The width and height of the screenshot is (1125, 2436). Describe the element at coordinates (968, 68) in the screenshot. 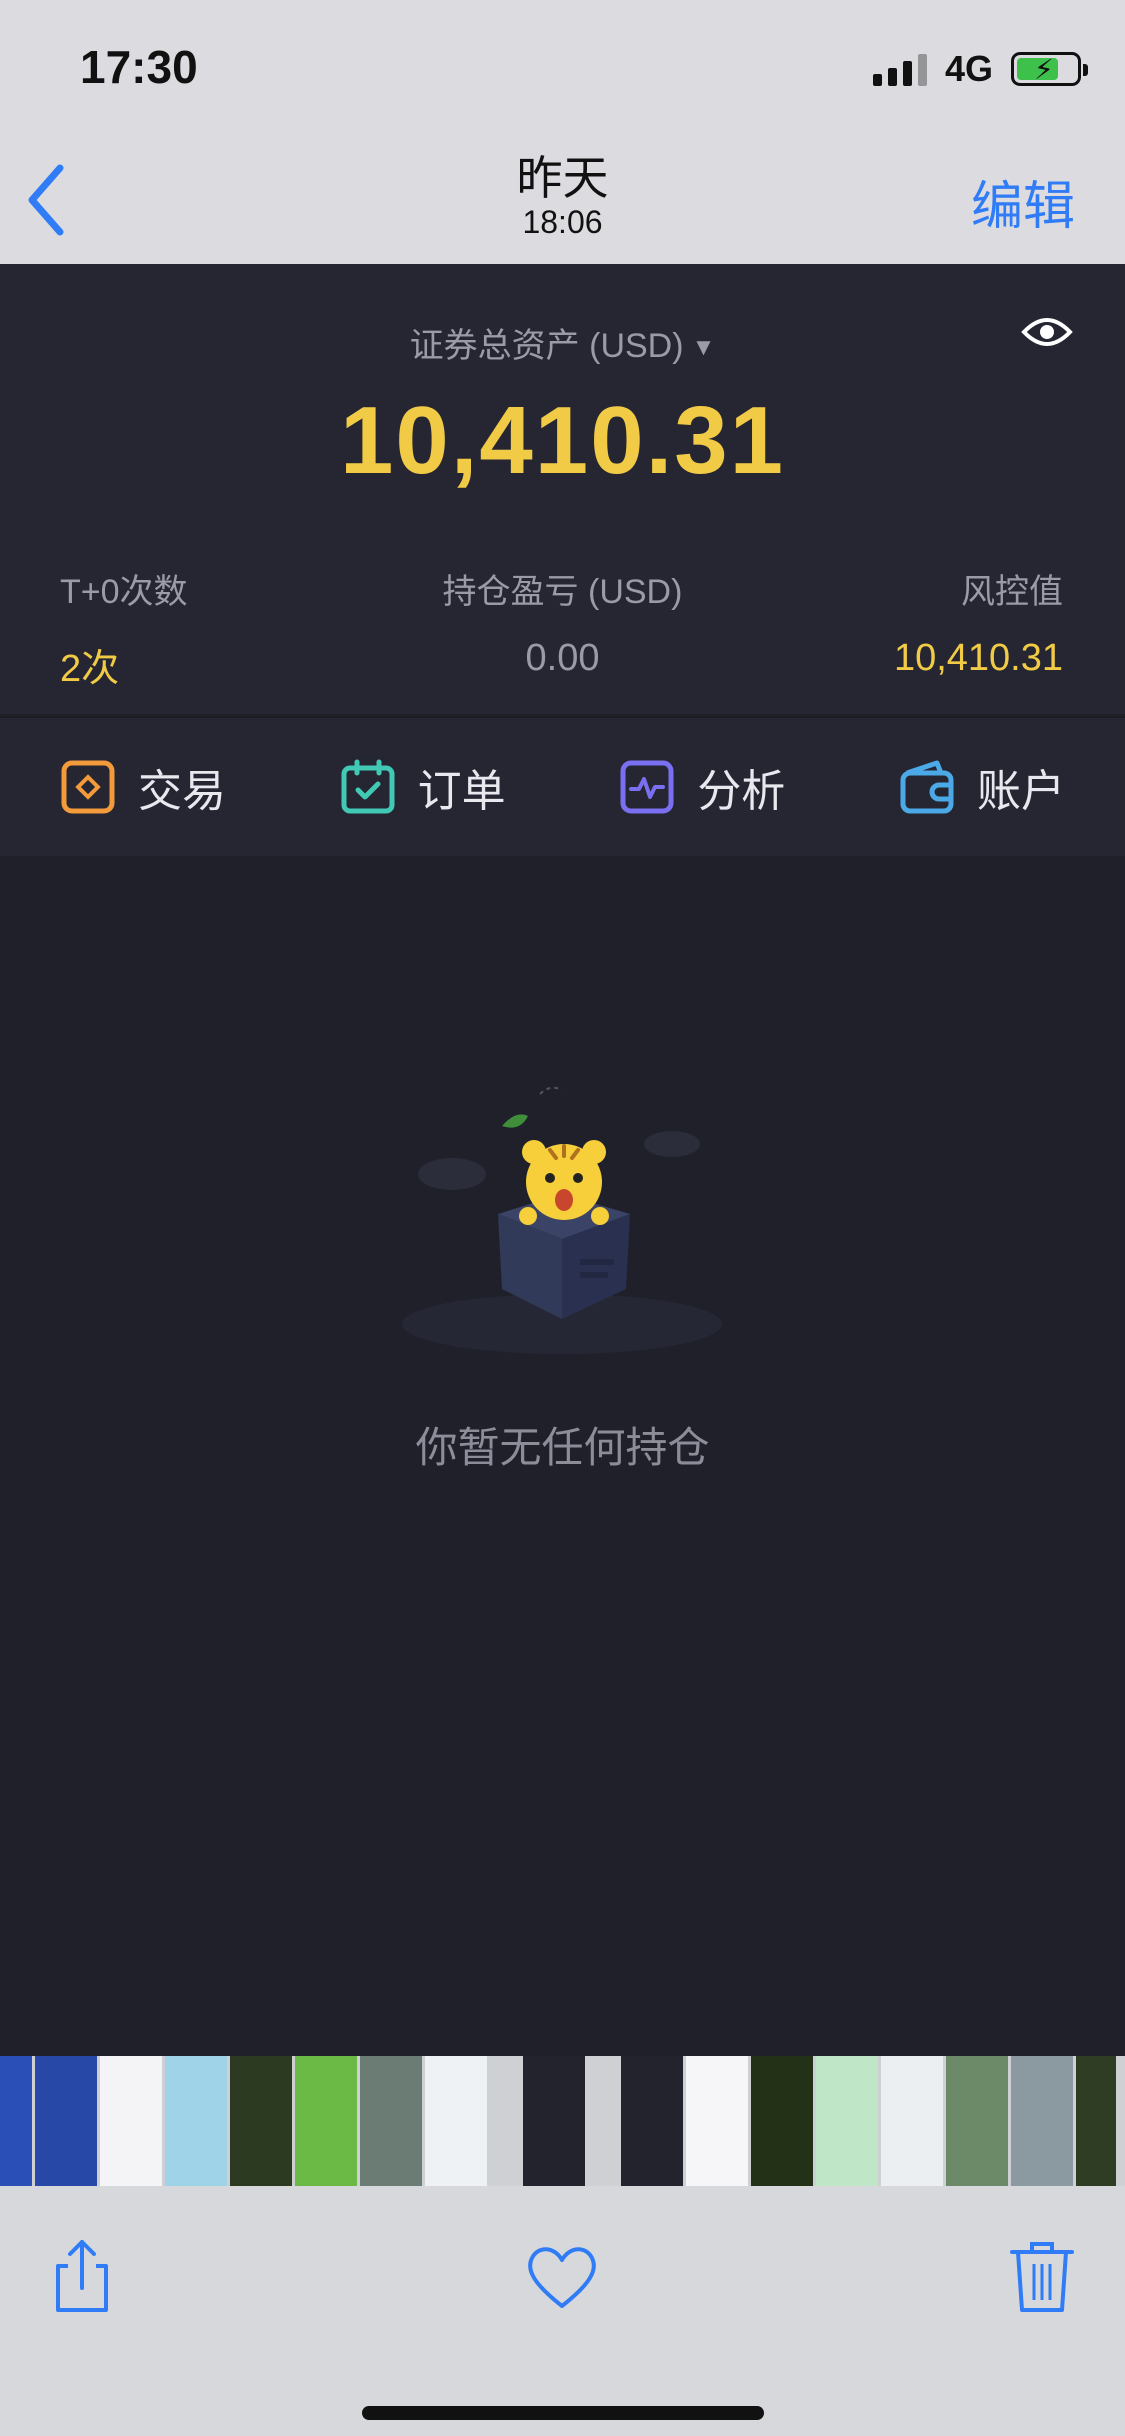

I see `network-type: 4G` at that location.